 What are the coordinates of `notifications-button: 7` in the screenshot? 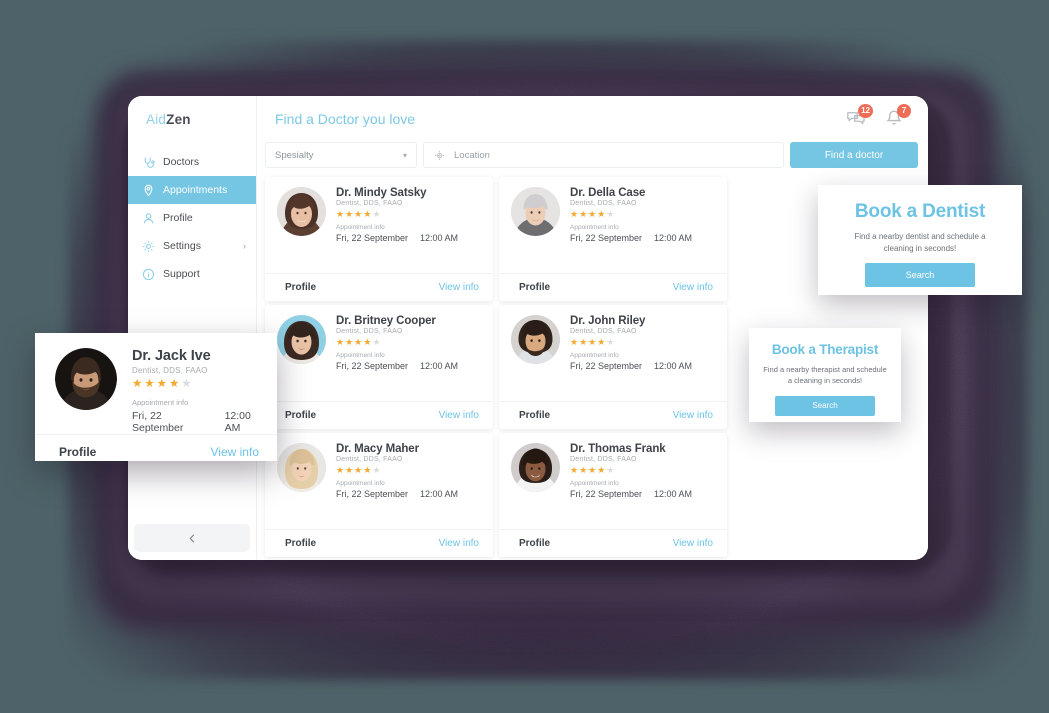 It's located at (897, 116).